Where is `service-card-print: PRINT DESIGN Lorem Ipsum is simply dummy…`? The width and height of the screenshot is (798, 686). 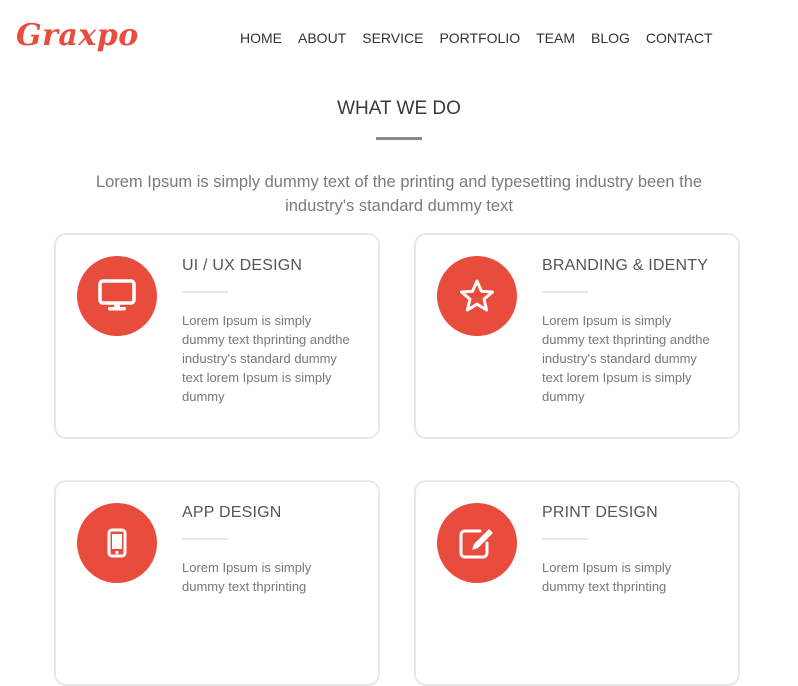 service-card-print: PRINT DESIGN Lorem Ipsum is simply dummy… is located at coordinates (577, 583).